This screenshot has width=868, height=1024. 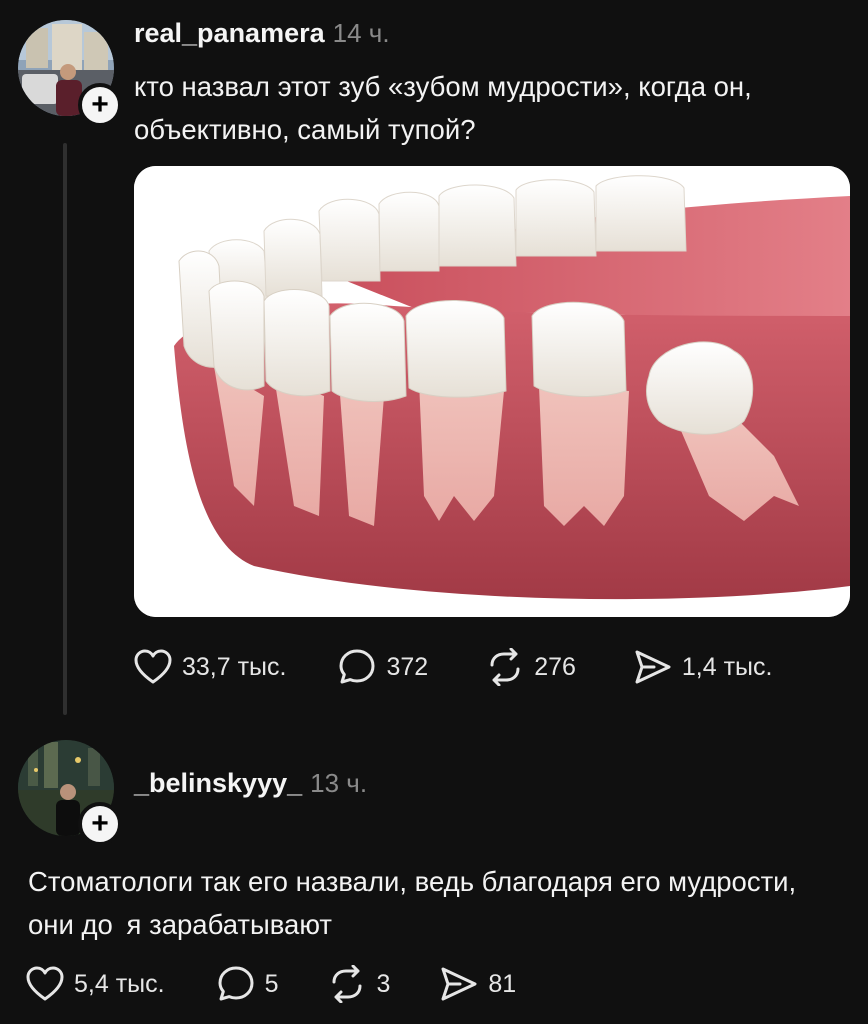 I want to click on repost-count: 276, so click(x=555, y=666).